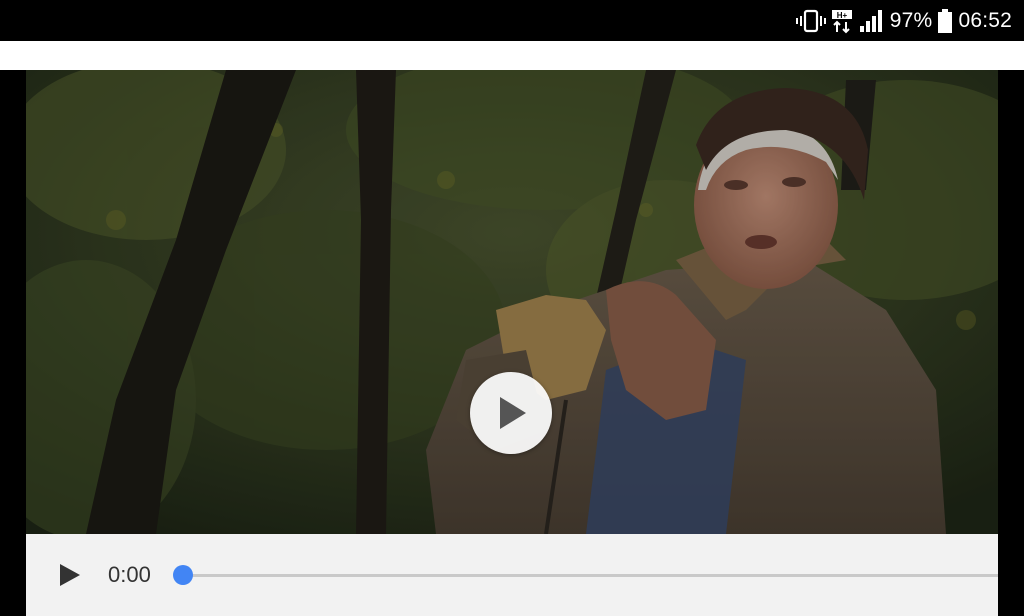 The image size is (1024, 616). Describe the element at coordinates (842, 21) in the screenshot. I see `data-transfer-icon: H+` at that location.